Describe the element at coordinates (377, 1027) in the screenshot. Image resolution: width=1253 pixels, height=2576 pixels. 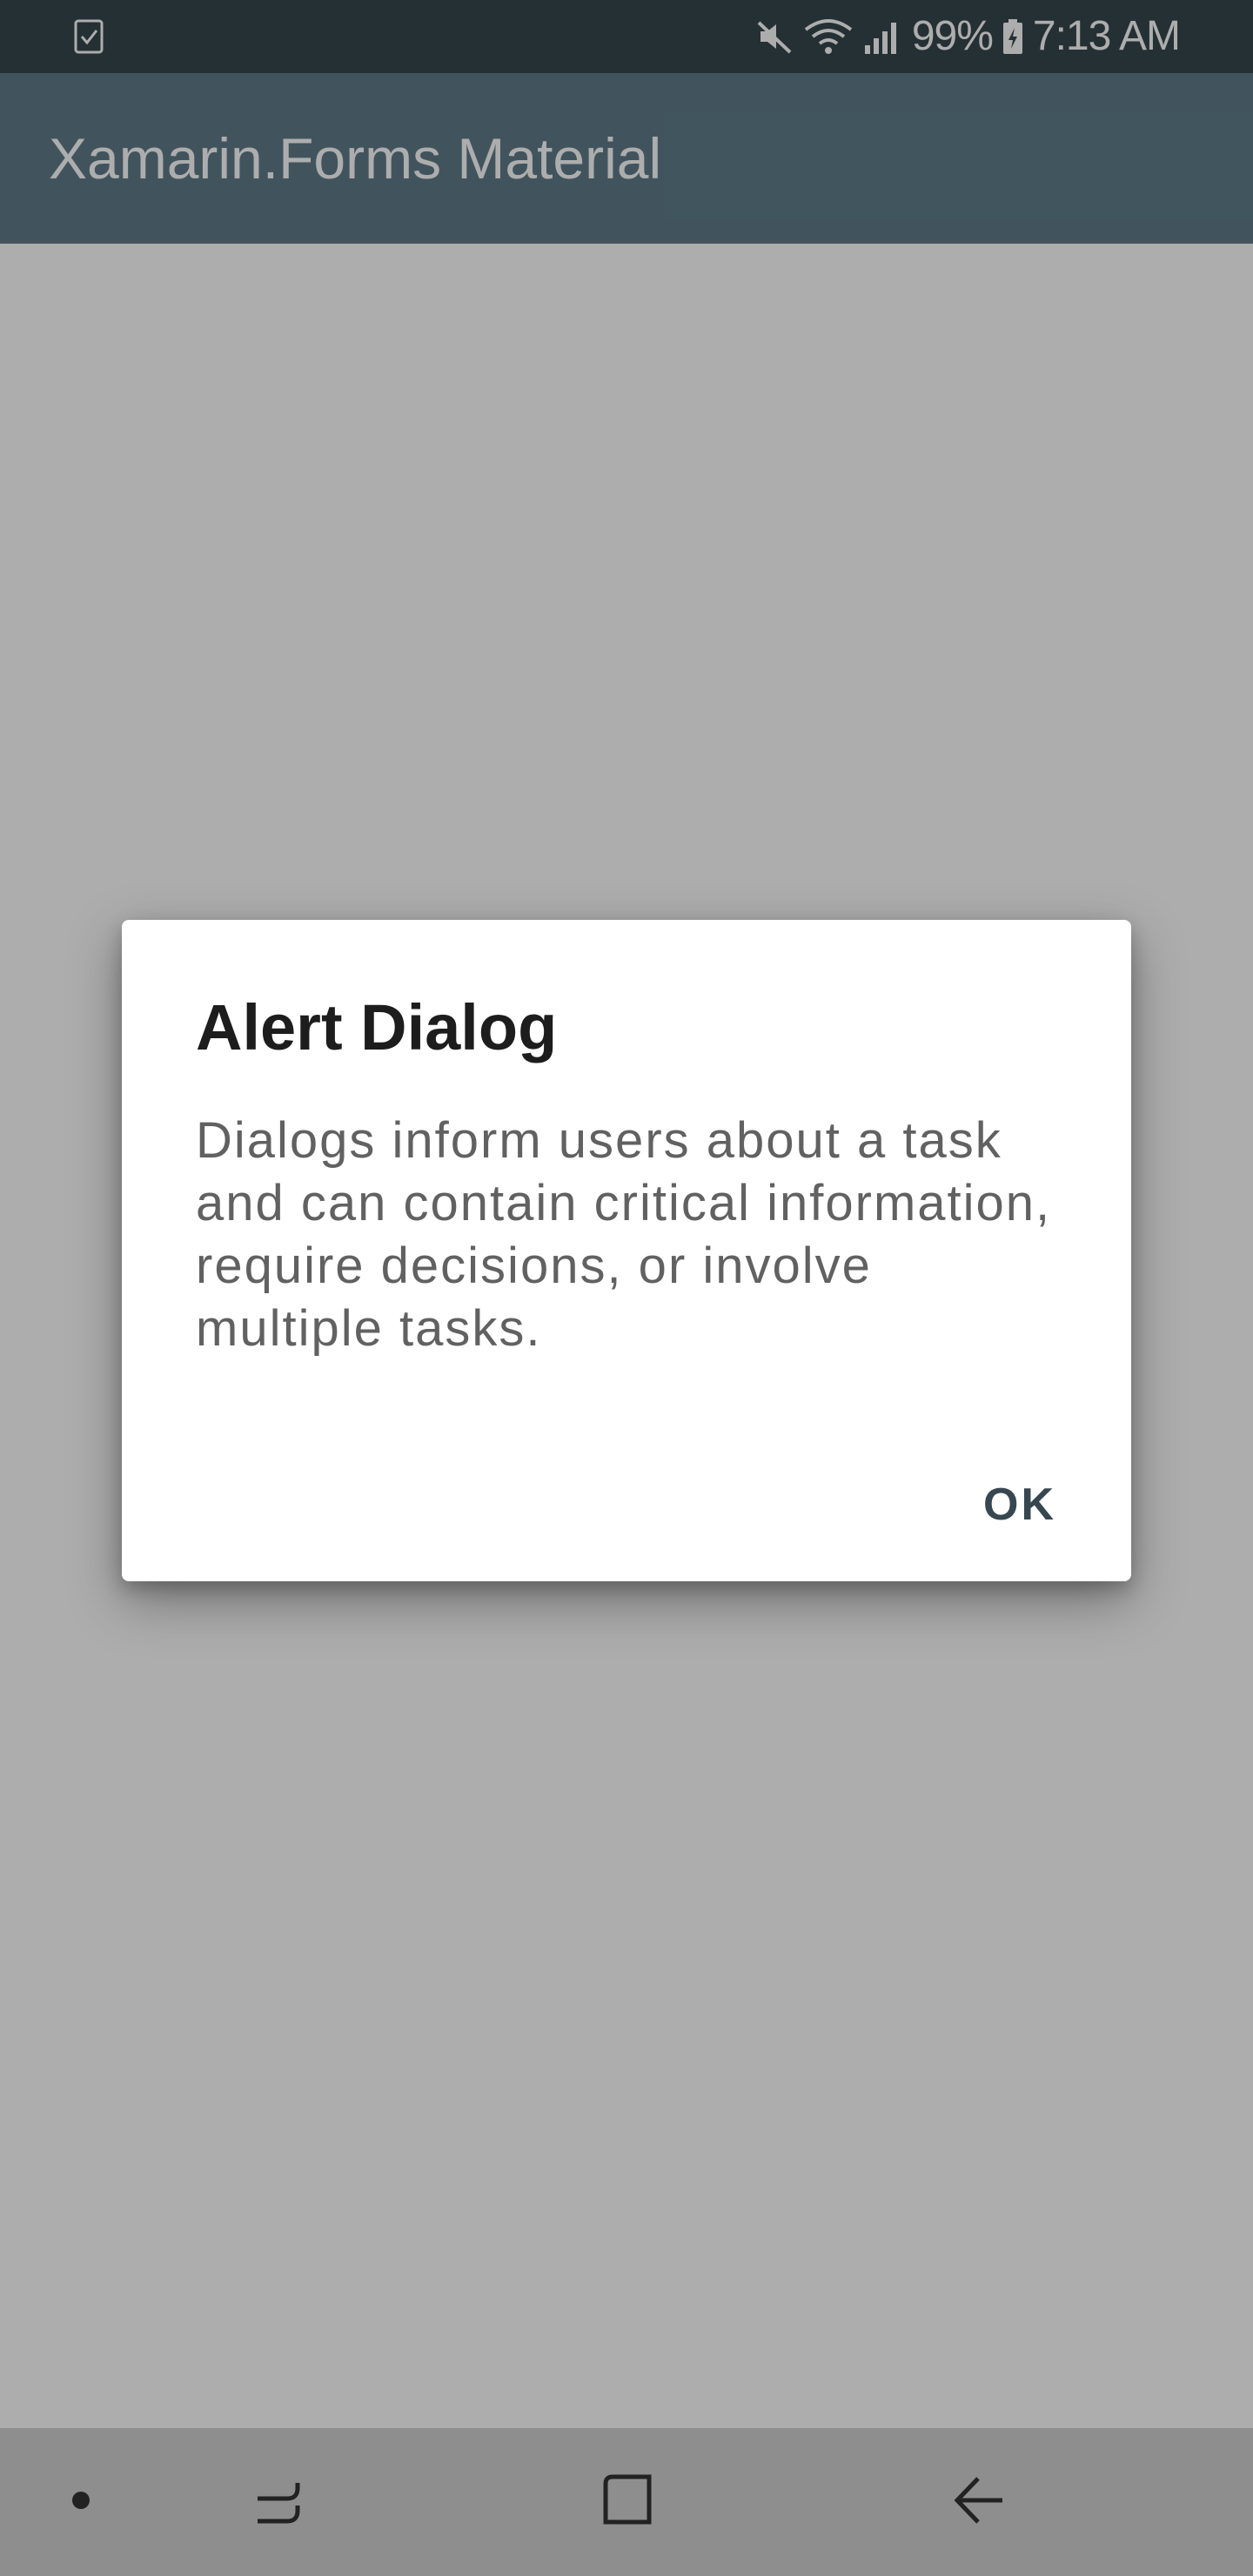
I see `dialog-title: Alert Dialog` at that location.